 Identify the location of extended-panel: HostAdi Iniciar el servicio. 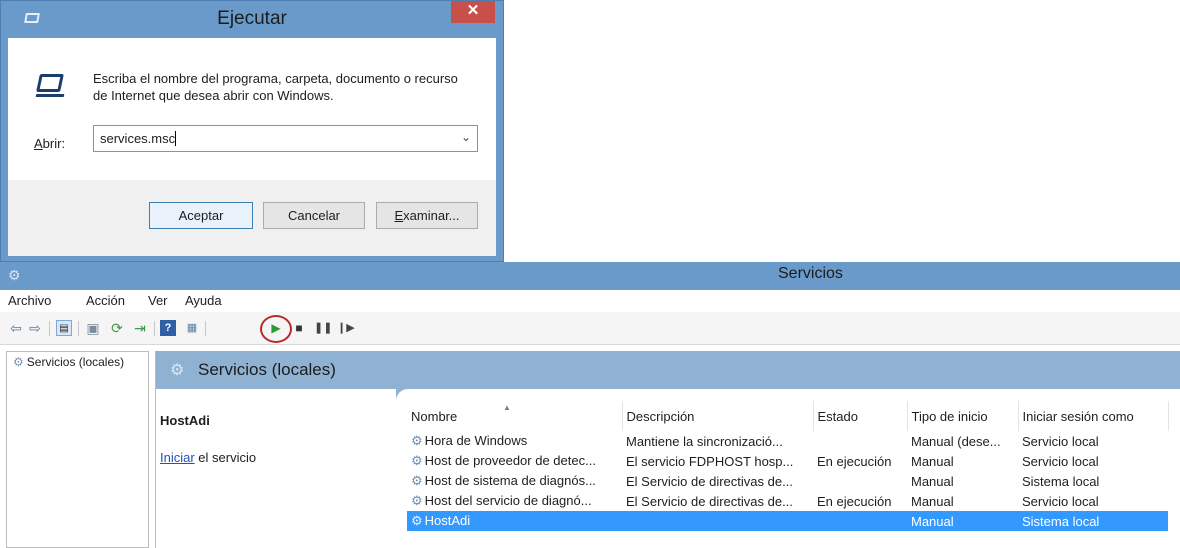
(276, 468).